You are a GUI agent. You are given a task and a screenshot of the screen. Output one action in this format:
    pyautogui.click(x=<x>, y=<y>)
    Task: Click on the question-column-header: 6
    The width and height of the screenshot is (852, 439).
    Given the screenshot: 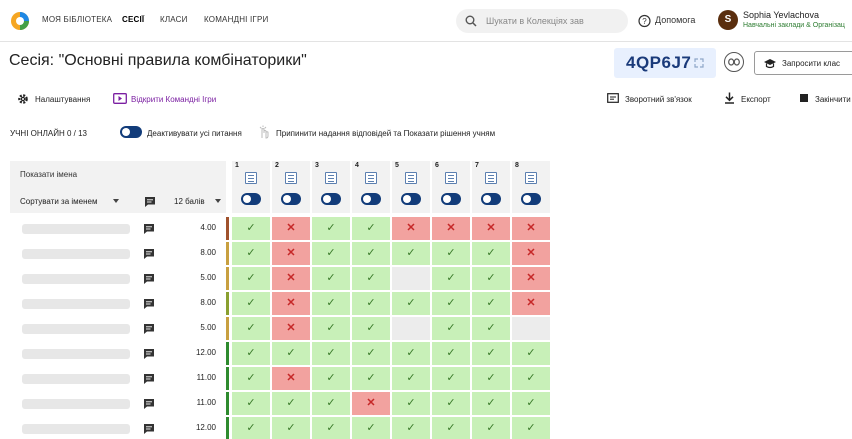 What is the action you would take?
    pyautogui.click(x=451, y=187)
    